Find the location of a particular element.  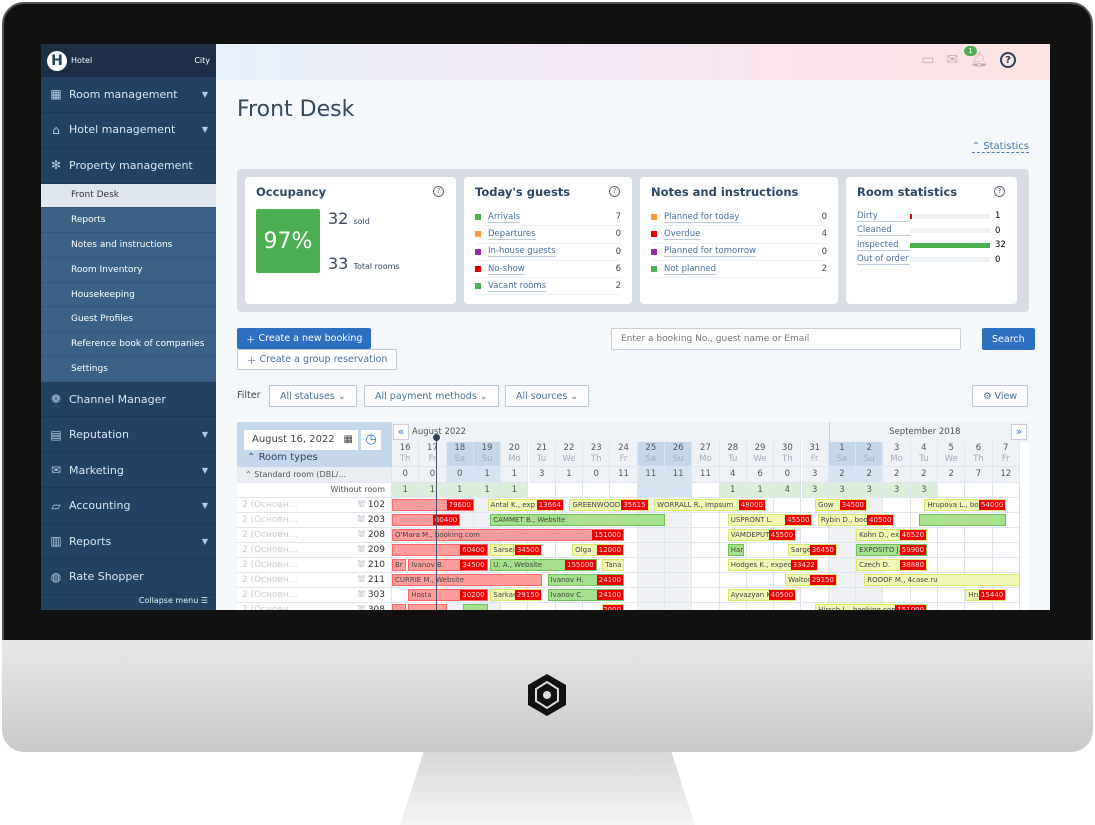

booking-bar: CAMMET B., Website is located at coordinates (577, 520).